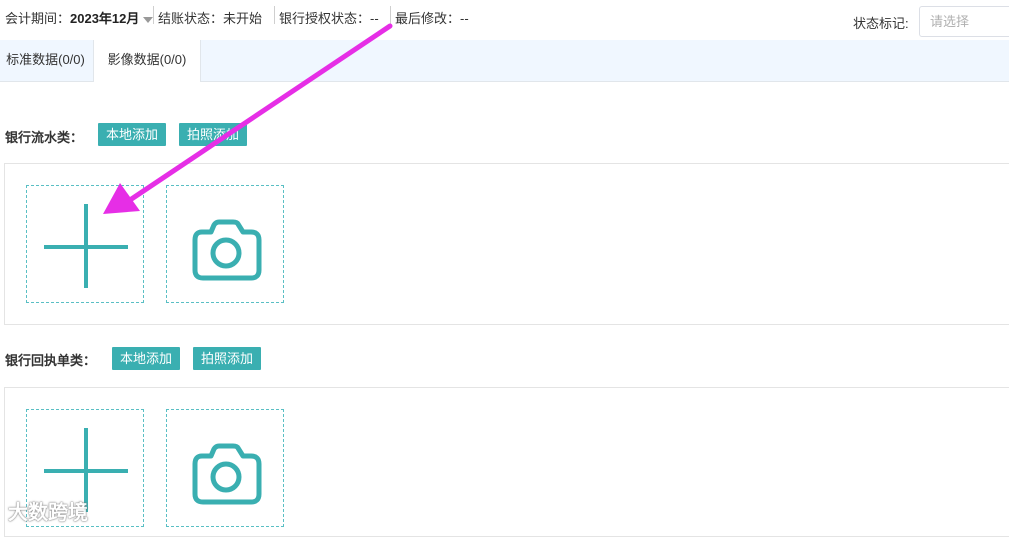 The image size is (1009, 537). What do you see at coordinates (964, 21) in the screenshot?
I see `status-mark-select: 请选择` at bounding box center [964, 21].